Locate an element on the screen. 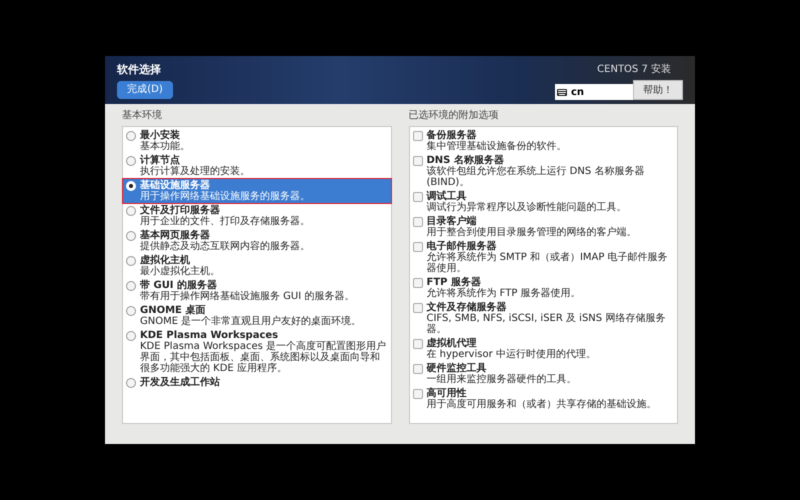 The height and width of the screenshot is (500, 800). option-title: 虚拟机代理 is located at coordinates (452, 343).